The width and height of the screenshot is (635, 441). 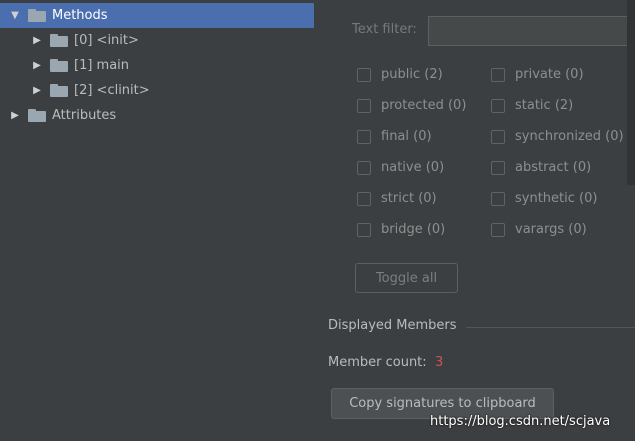 What do you see at coordinates (106, 40) in the screenshot?
I see `tree-node-label: [0] <init>` at bounding box center [106, 40].